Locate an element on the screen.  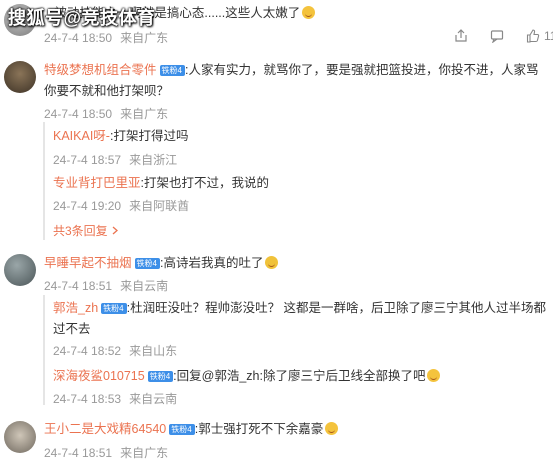
reply-time: 24-7-4 19:20 is located at coordinates (87, 206).